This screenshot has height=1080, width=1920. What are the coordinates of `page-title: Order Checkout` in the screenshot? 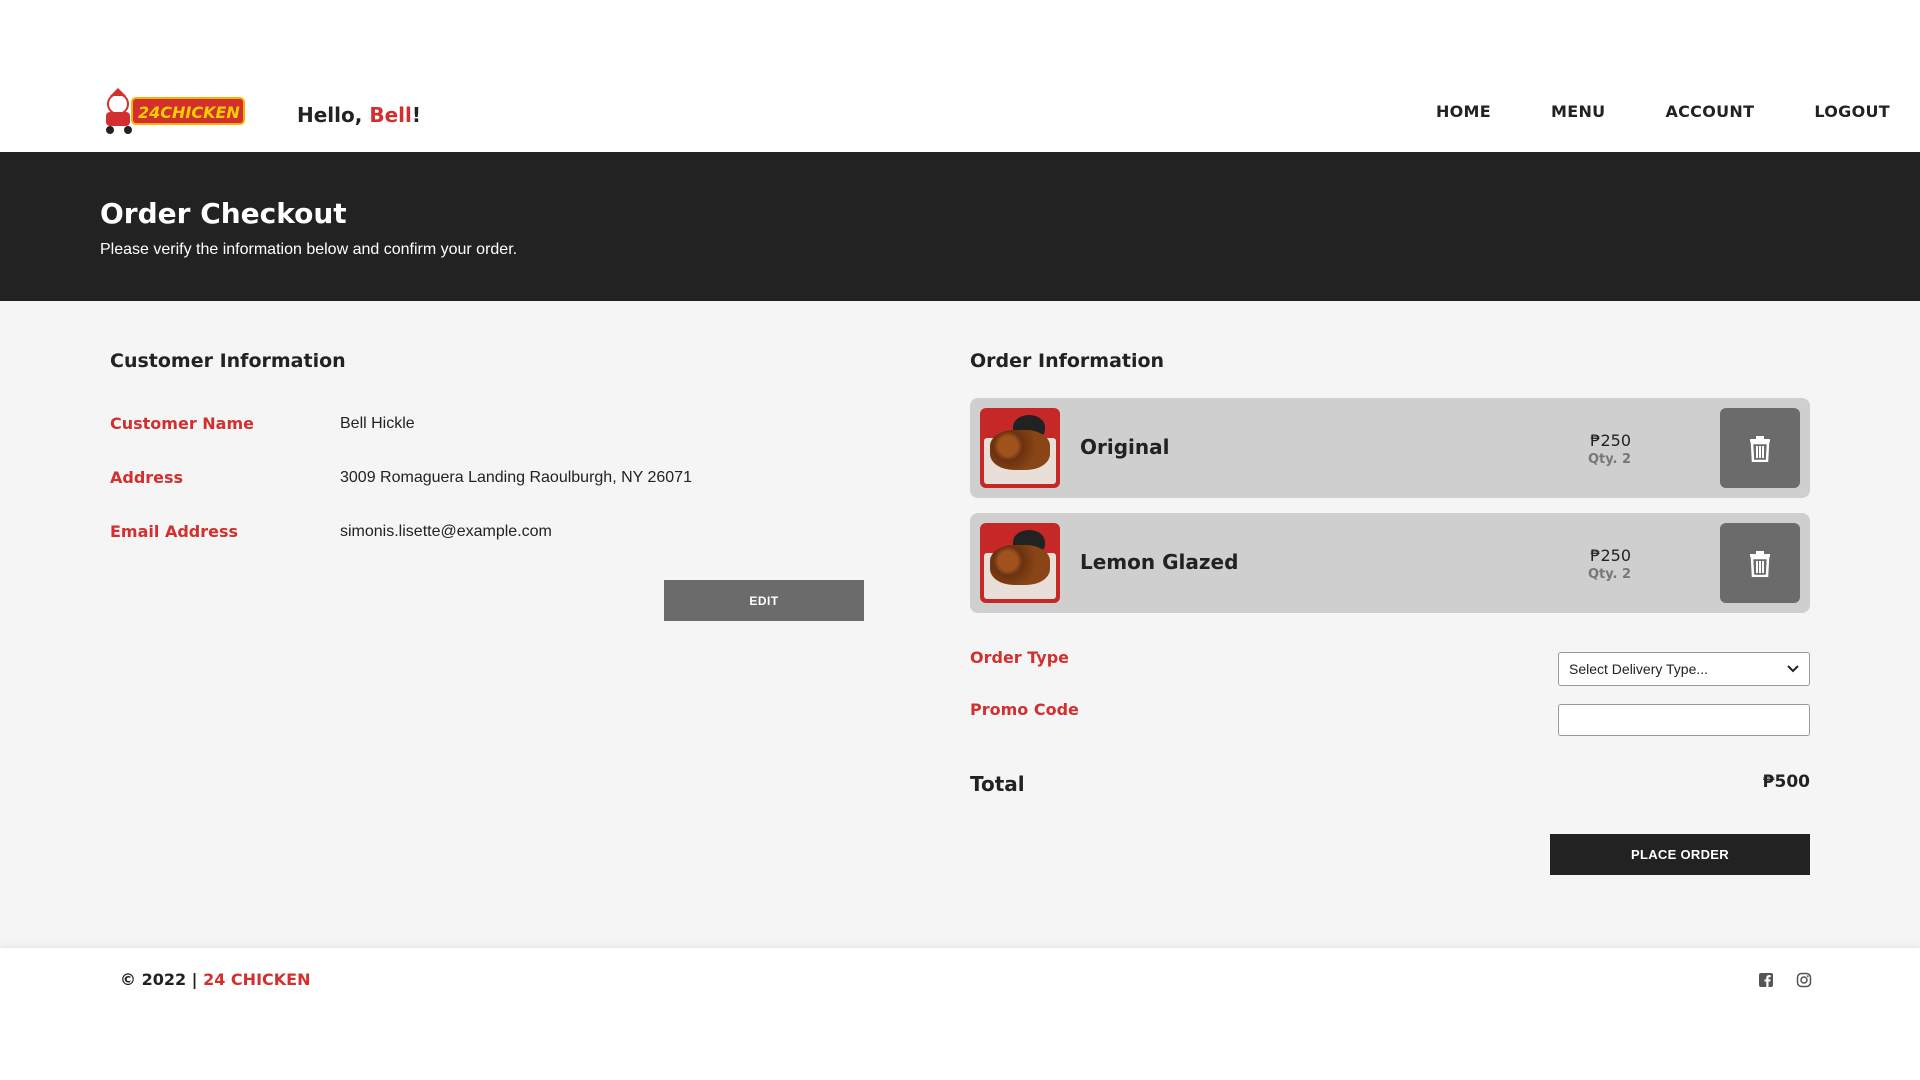 It's located at (223, 213).